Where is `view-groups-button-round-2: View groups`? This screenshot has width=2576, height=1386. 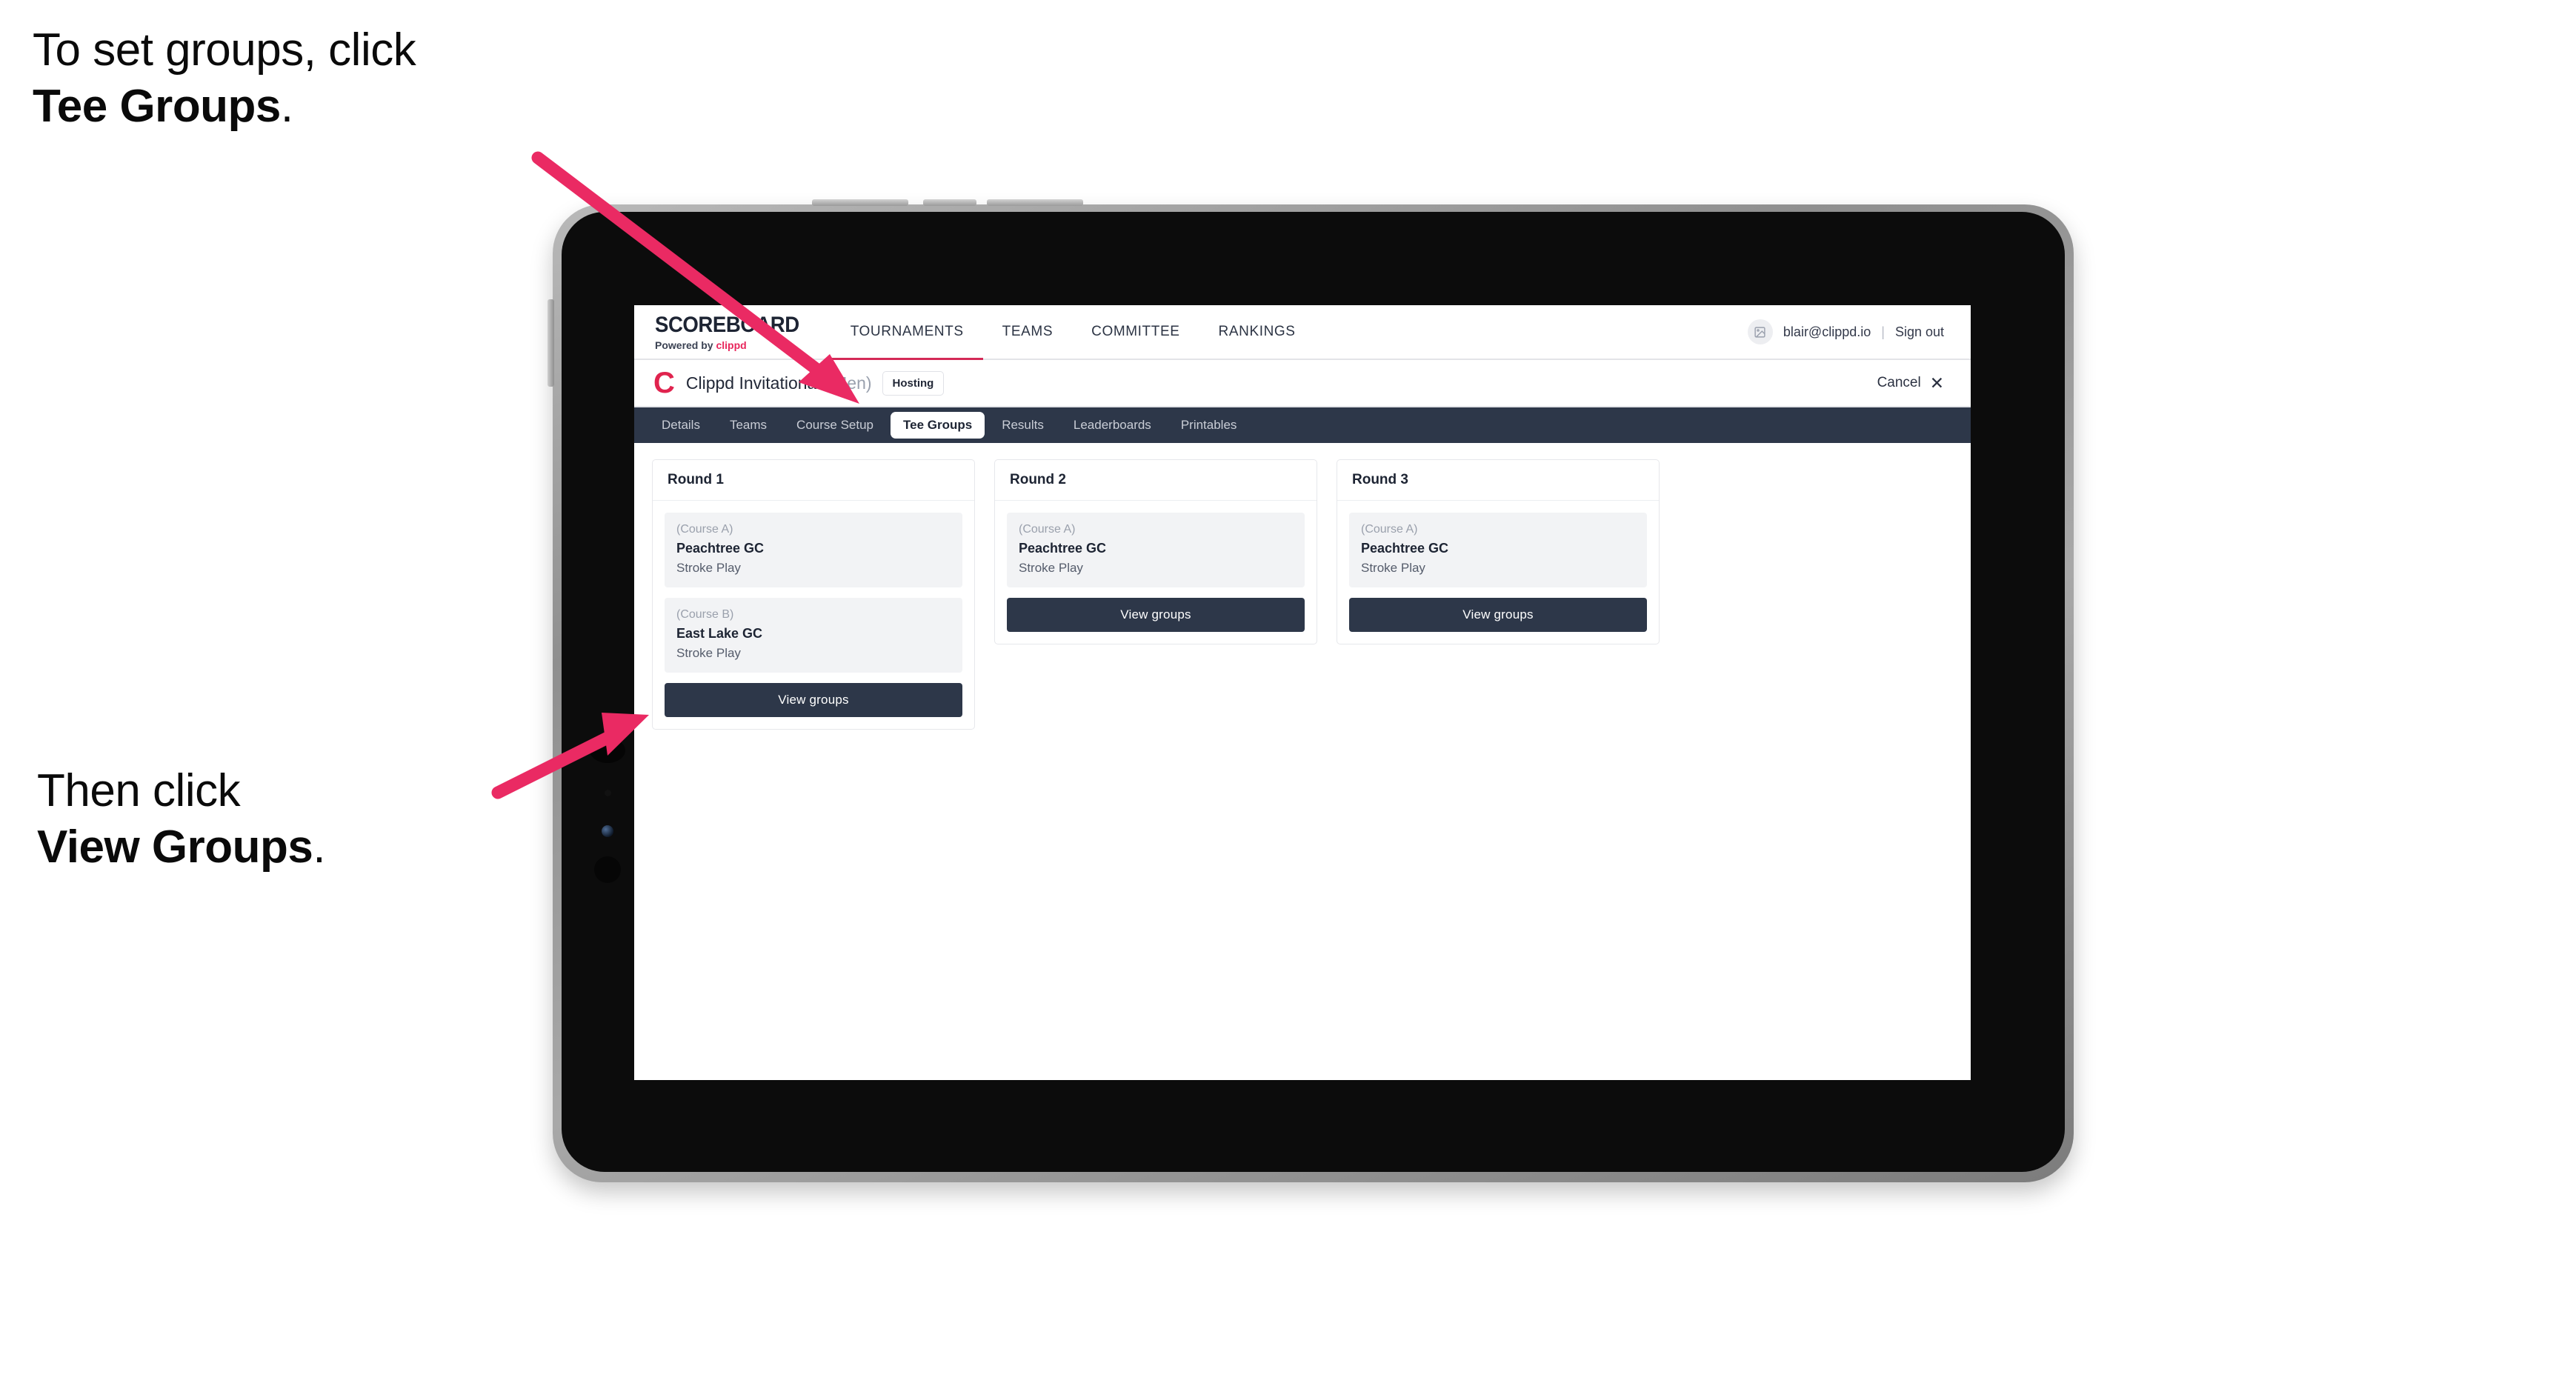 view-groups-button-round-2: View groups is located at coordinates (1156, 615).